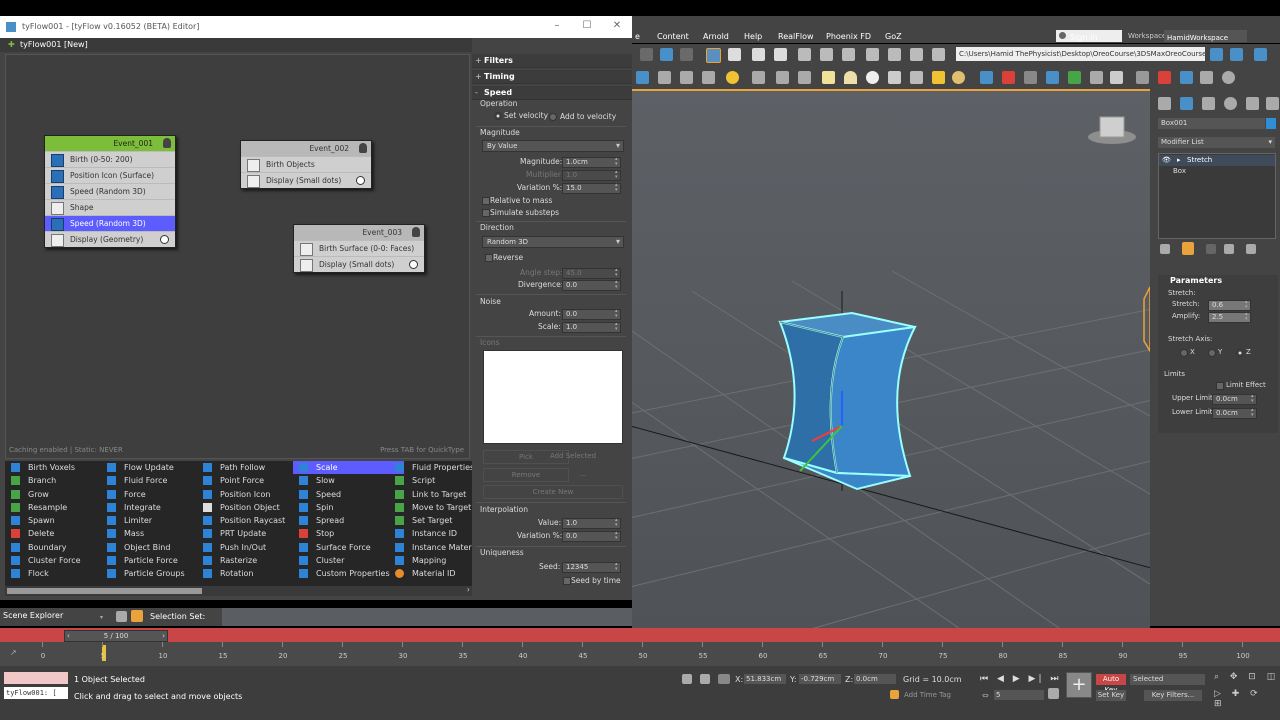  What do you see at coordinates (348, 507) in the screenshot?
I see `palette-item: Spin` at bounding box center [348, 507].